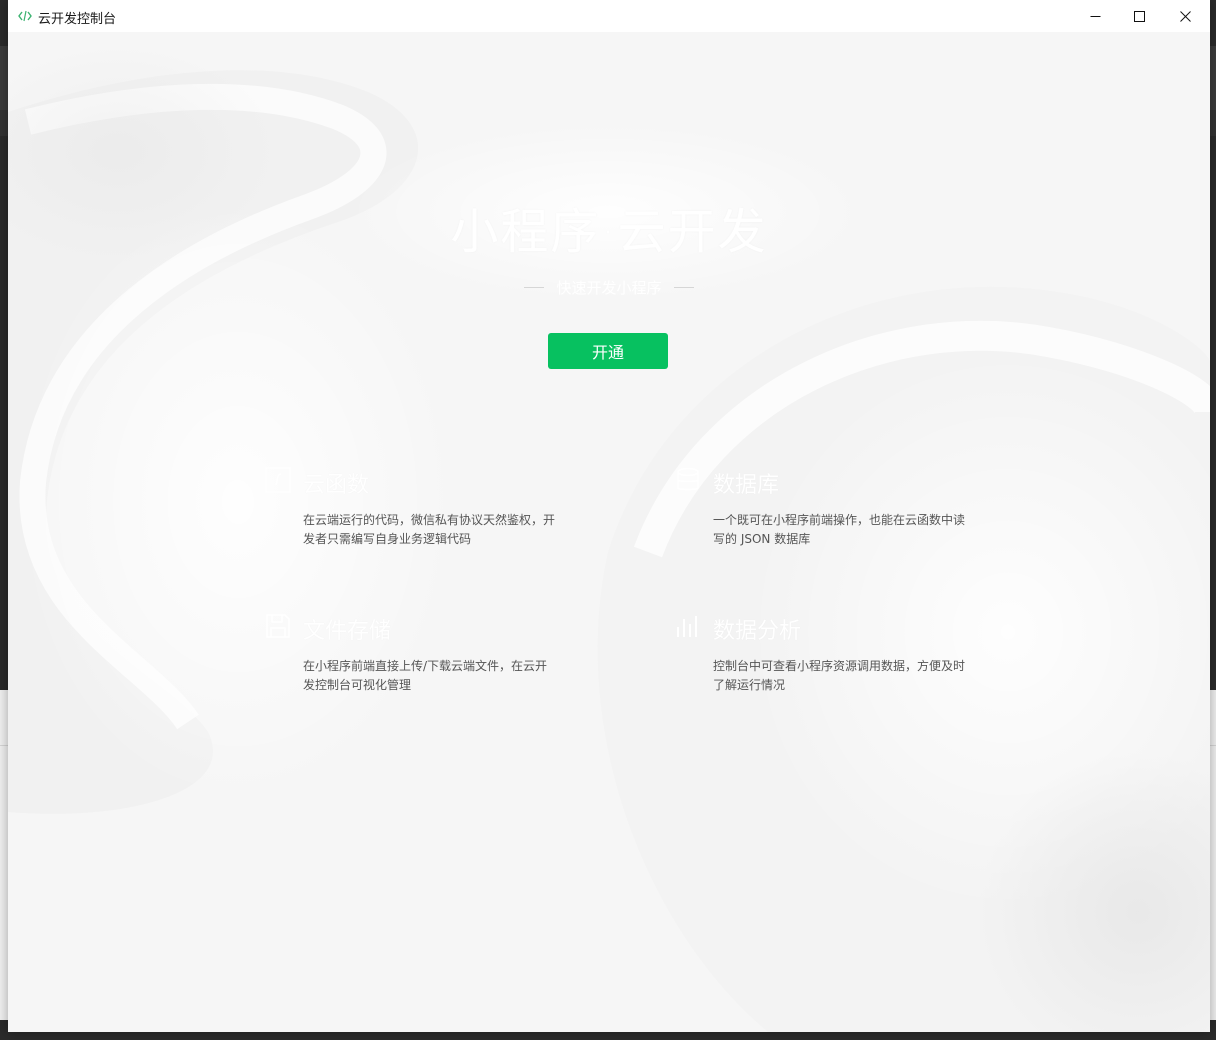  Describe the element at coordinates (688, 479) in the screenshot. I see `database-icon` at that location.